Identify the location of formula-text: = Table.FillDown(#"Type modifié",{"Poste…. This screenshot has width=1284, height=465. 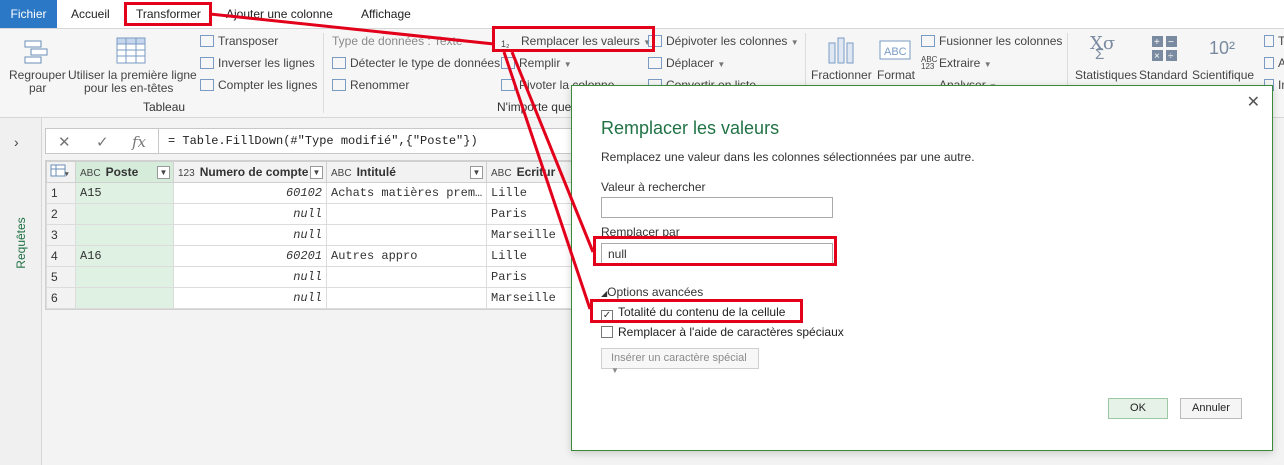
(323, 141).